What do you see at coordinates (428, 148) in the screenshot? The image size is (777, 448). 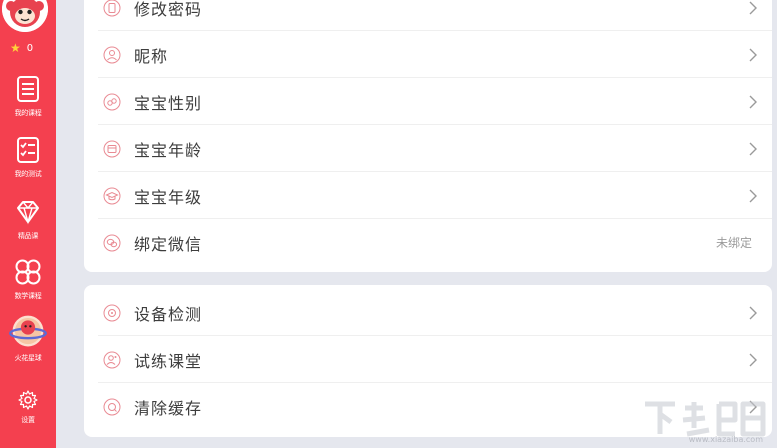 I see `settings-row-baby-age: 宝宝年龄` at bounding box center [428, 148].